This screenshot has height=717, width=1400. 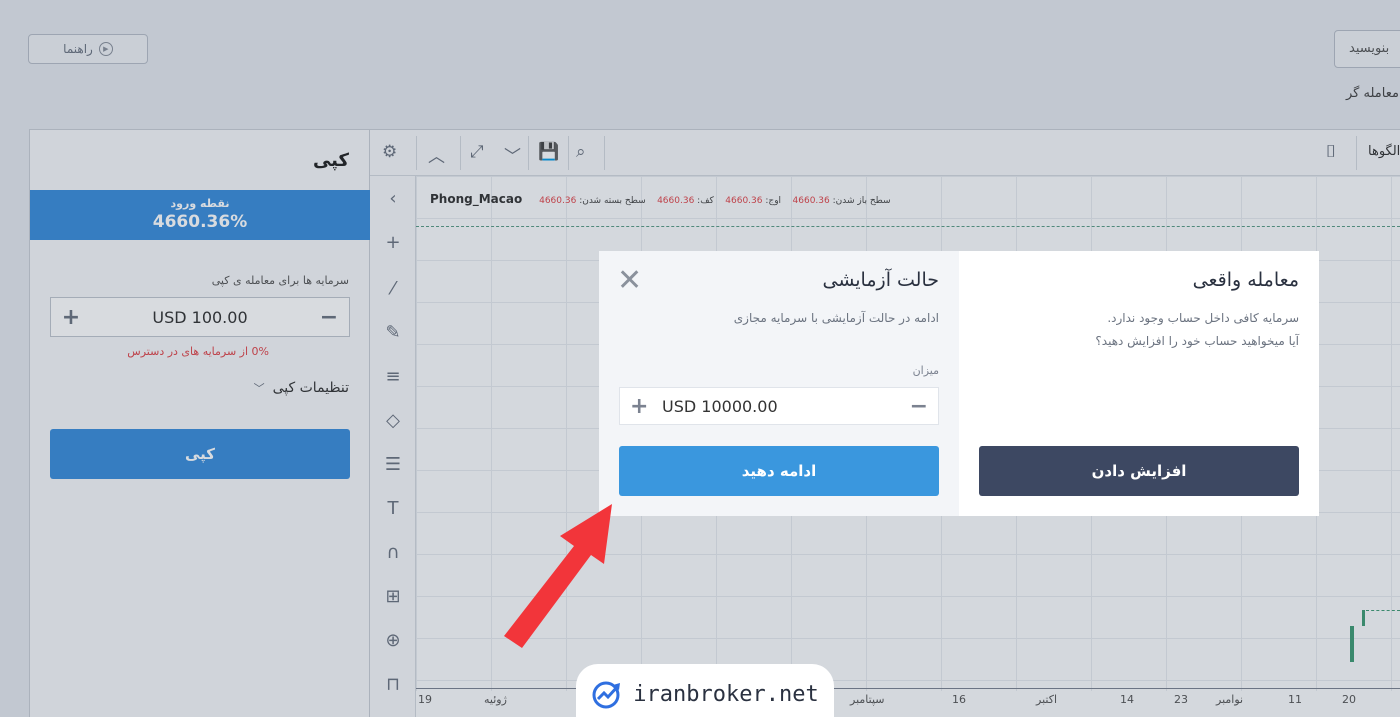 What do you see at coordinates (1245, 280) in the screenshot?
I see `real-title: معامله واقعی` at bounding box center [1245, 280].